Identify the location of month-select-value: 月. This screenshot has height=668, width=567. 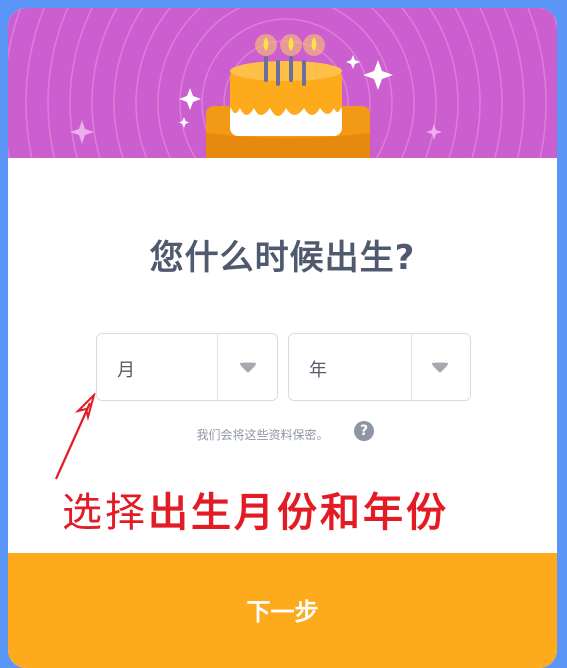
(126, 370).